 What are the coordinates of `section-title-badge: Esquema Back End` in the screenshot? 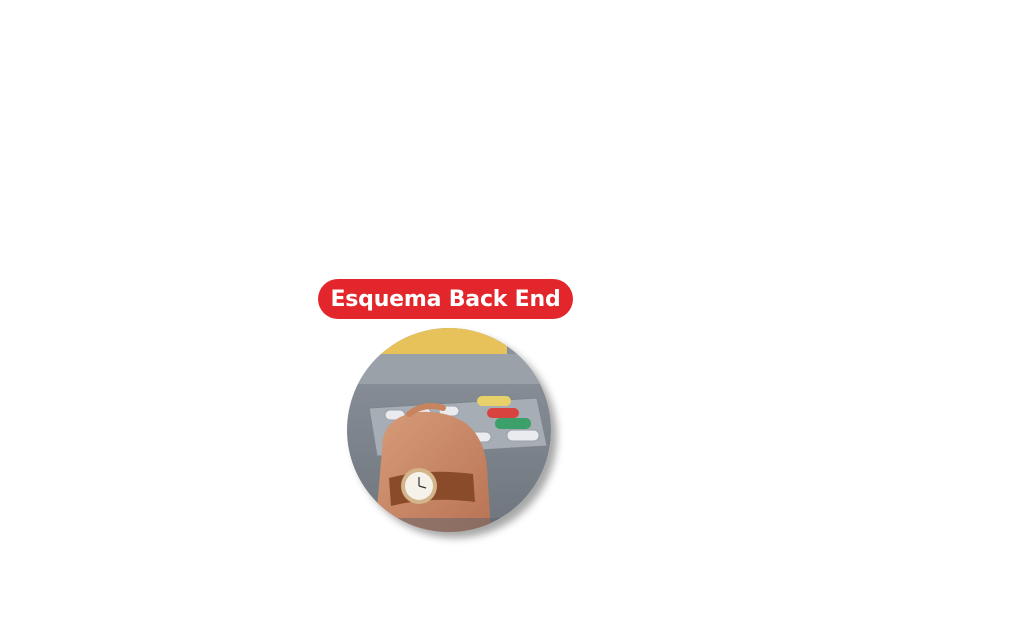 It's located at (445, 299).